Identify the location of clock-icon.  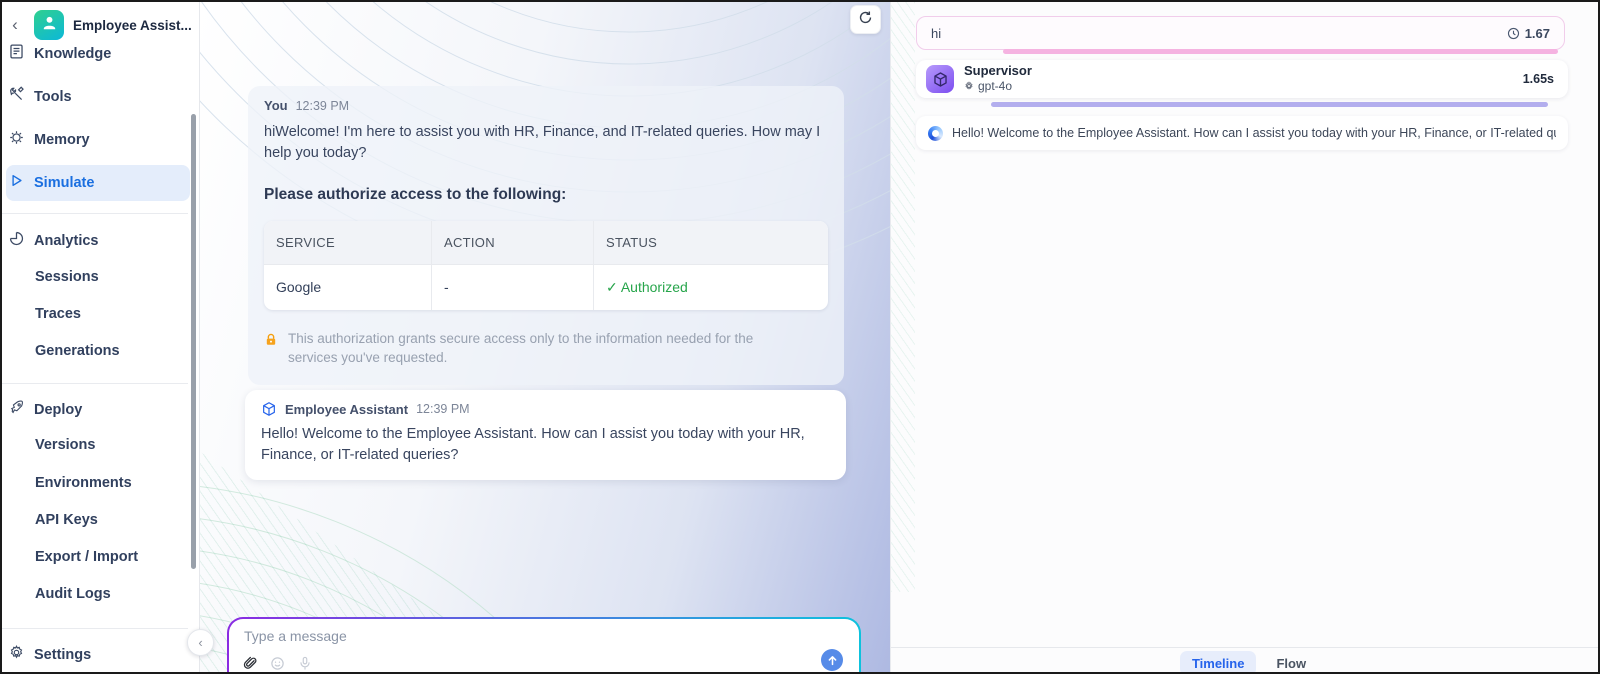
(1513, 33).